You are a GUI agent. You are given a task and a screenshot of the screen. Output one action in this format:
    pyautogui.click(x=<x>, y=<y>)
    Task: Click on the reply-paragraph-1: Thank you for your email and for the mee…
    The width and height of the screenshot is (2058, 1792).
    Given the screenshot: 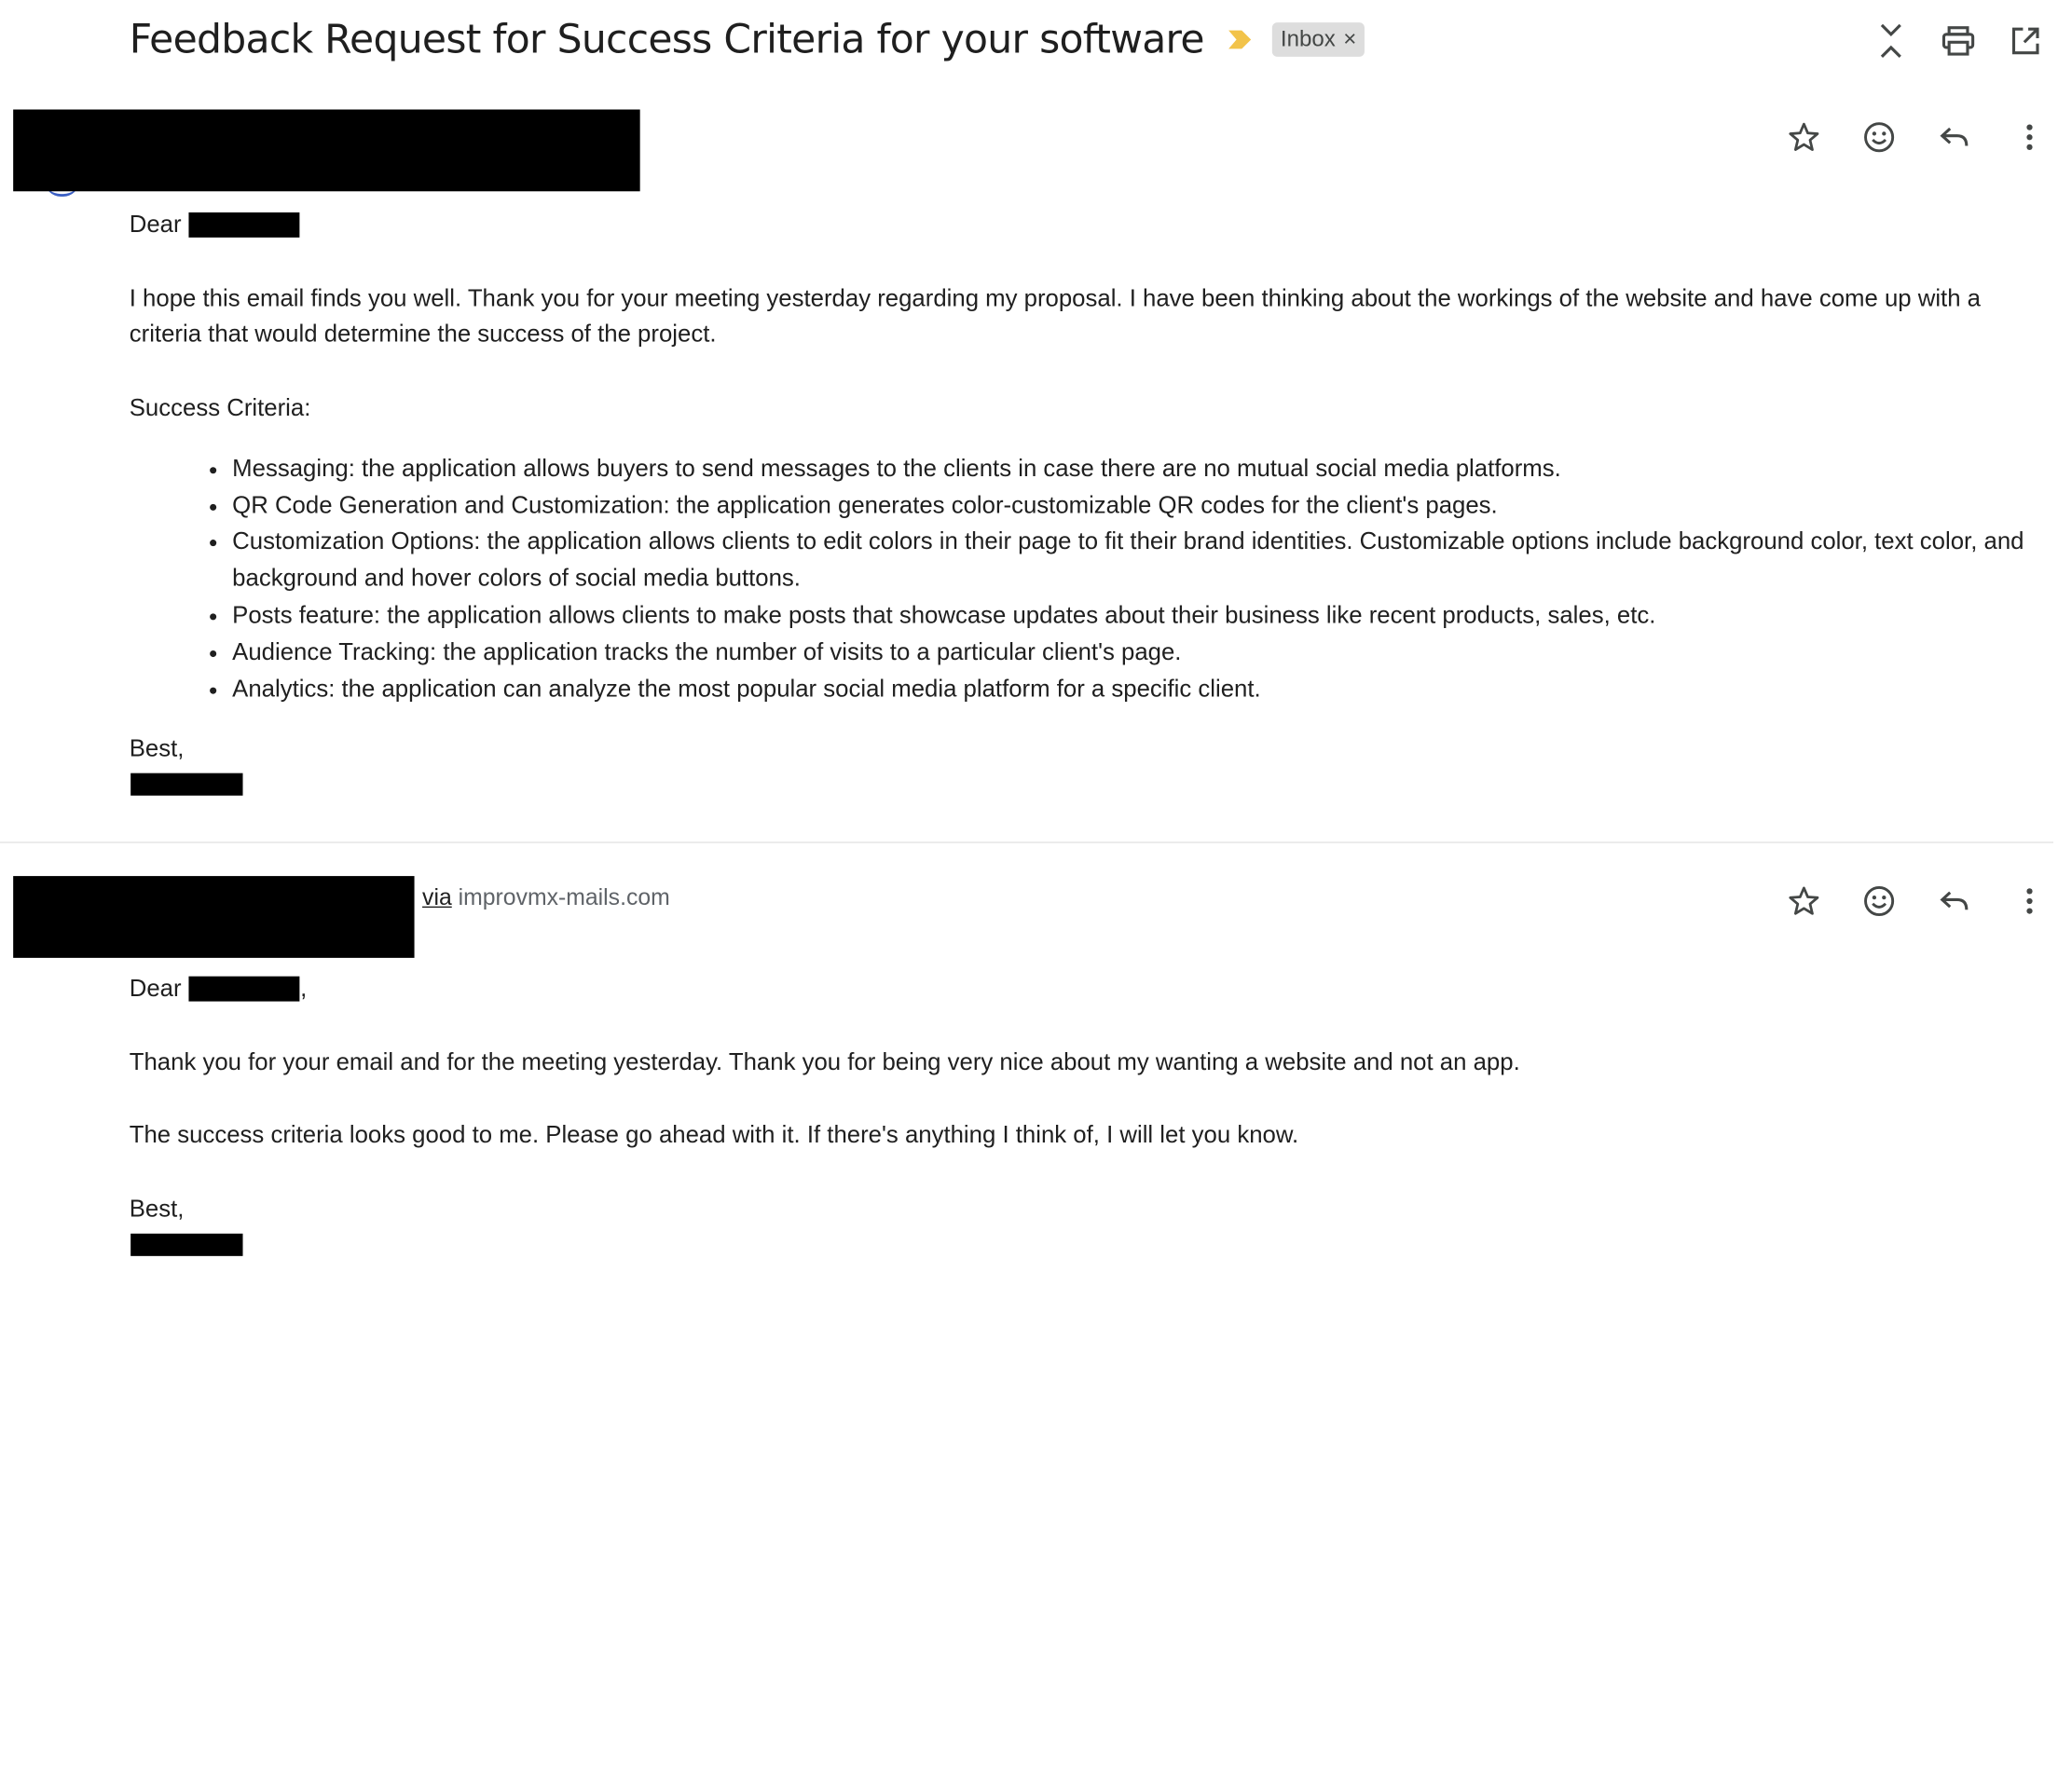 What is the action you would take?
    pyautogui.click(x=824, y=1061)
    